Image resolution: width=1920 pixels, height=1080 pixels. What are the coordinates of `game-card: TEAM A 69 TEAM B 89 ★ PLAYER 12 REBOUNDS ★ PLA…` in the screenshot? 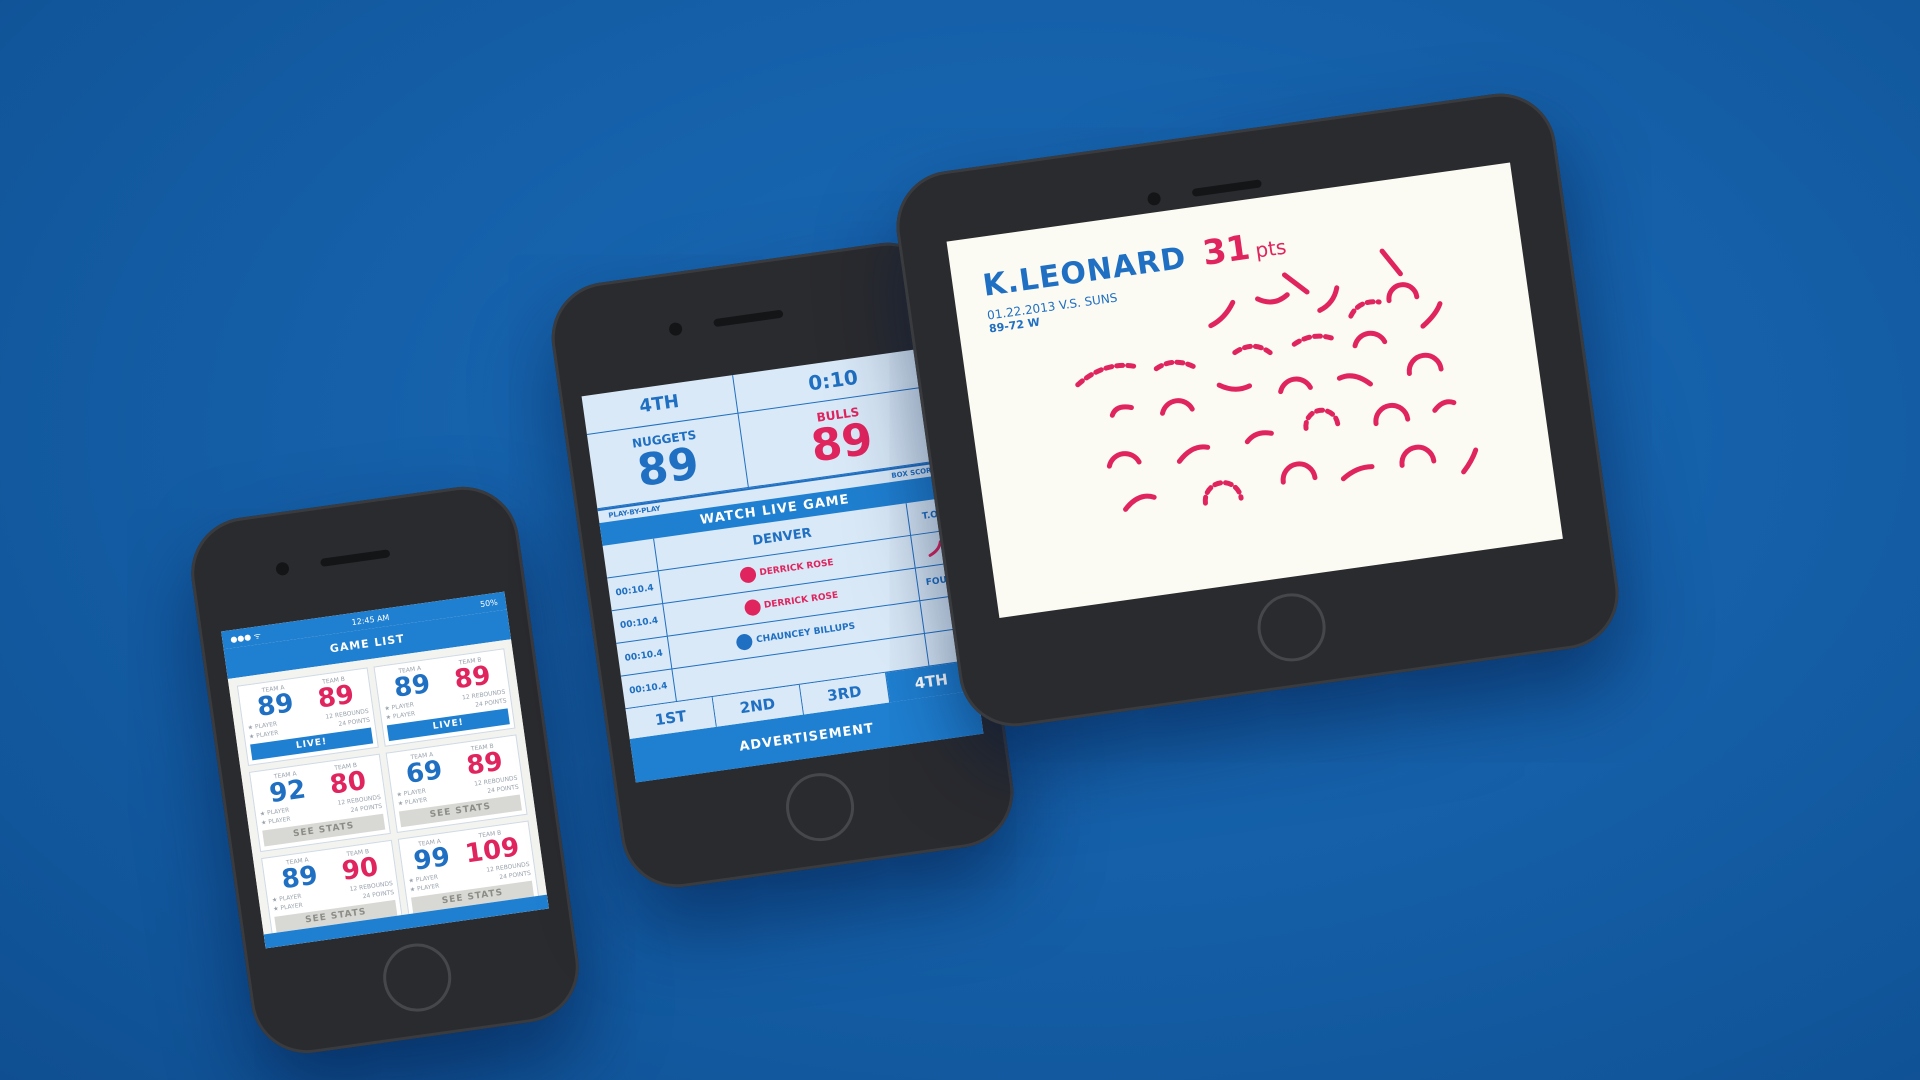 It's located at (456, 783).